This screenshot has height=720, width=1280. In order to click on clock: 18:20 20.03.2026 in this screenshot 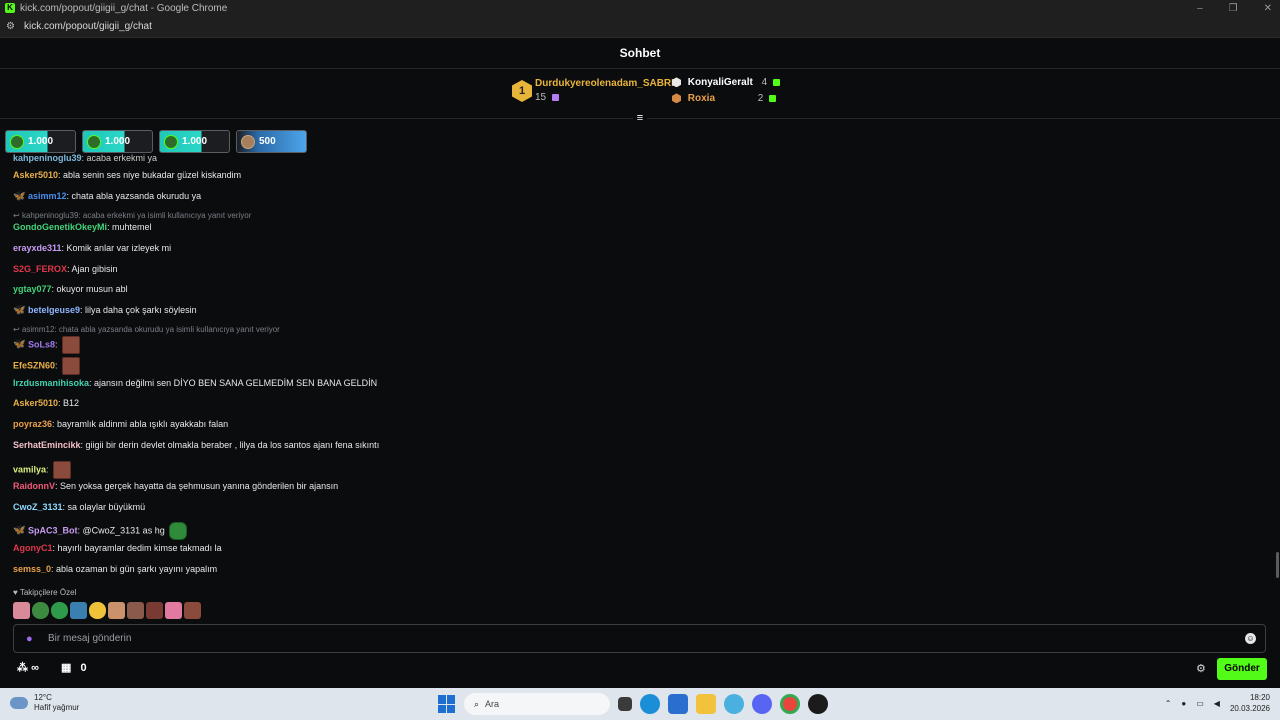, I will do `click(1250, 703)`.